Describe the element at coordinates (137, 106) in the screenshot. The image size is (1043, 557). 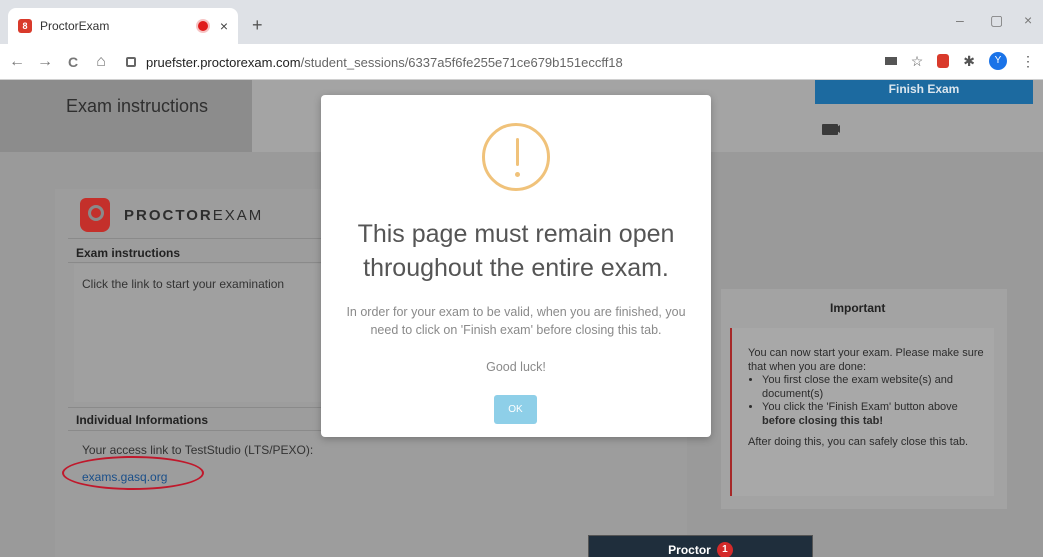
I see `page-title: Exam instructions` at that location.